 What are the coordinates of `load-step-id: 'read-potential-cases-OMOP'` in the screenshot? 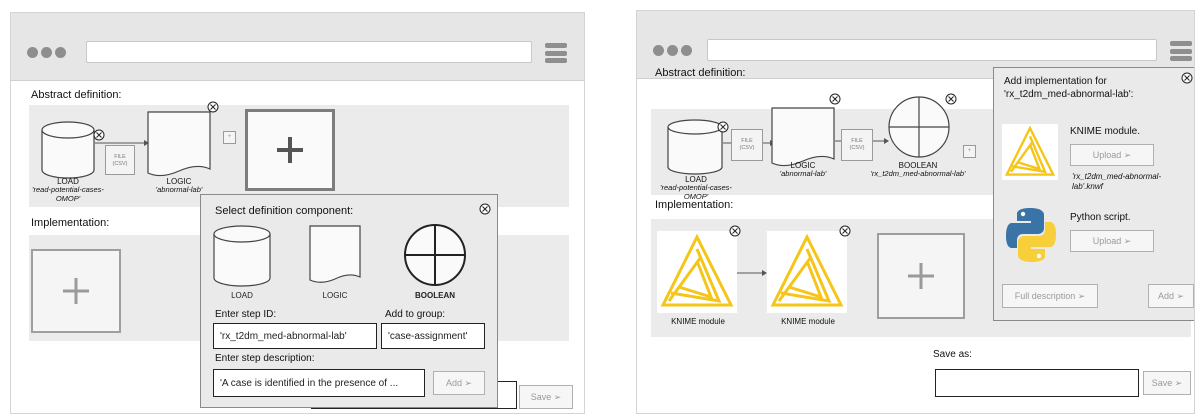 It's located at (68, 194).